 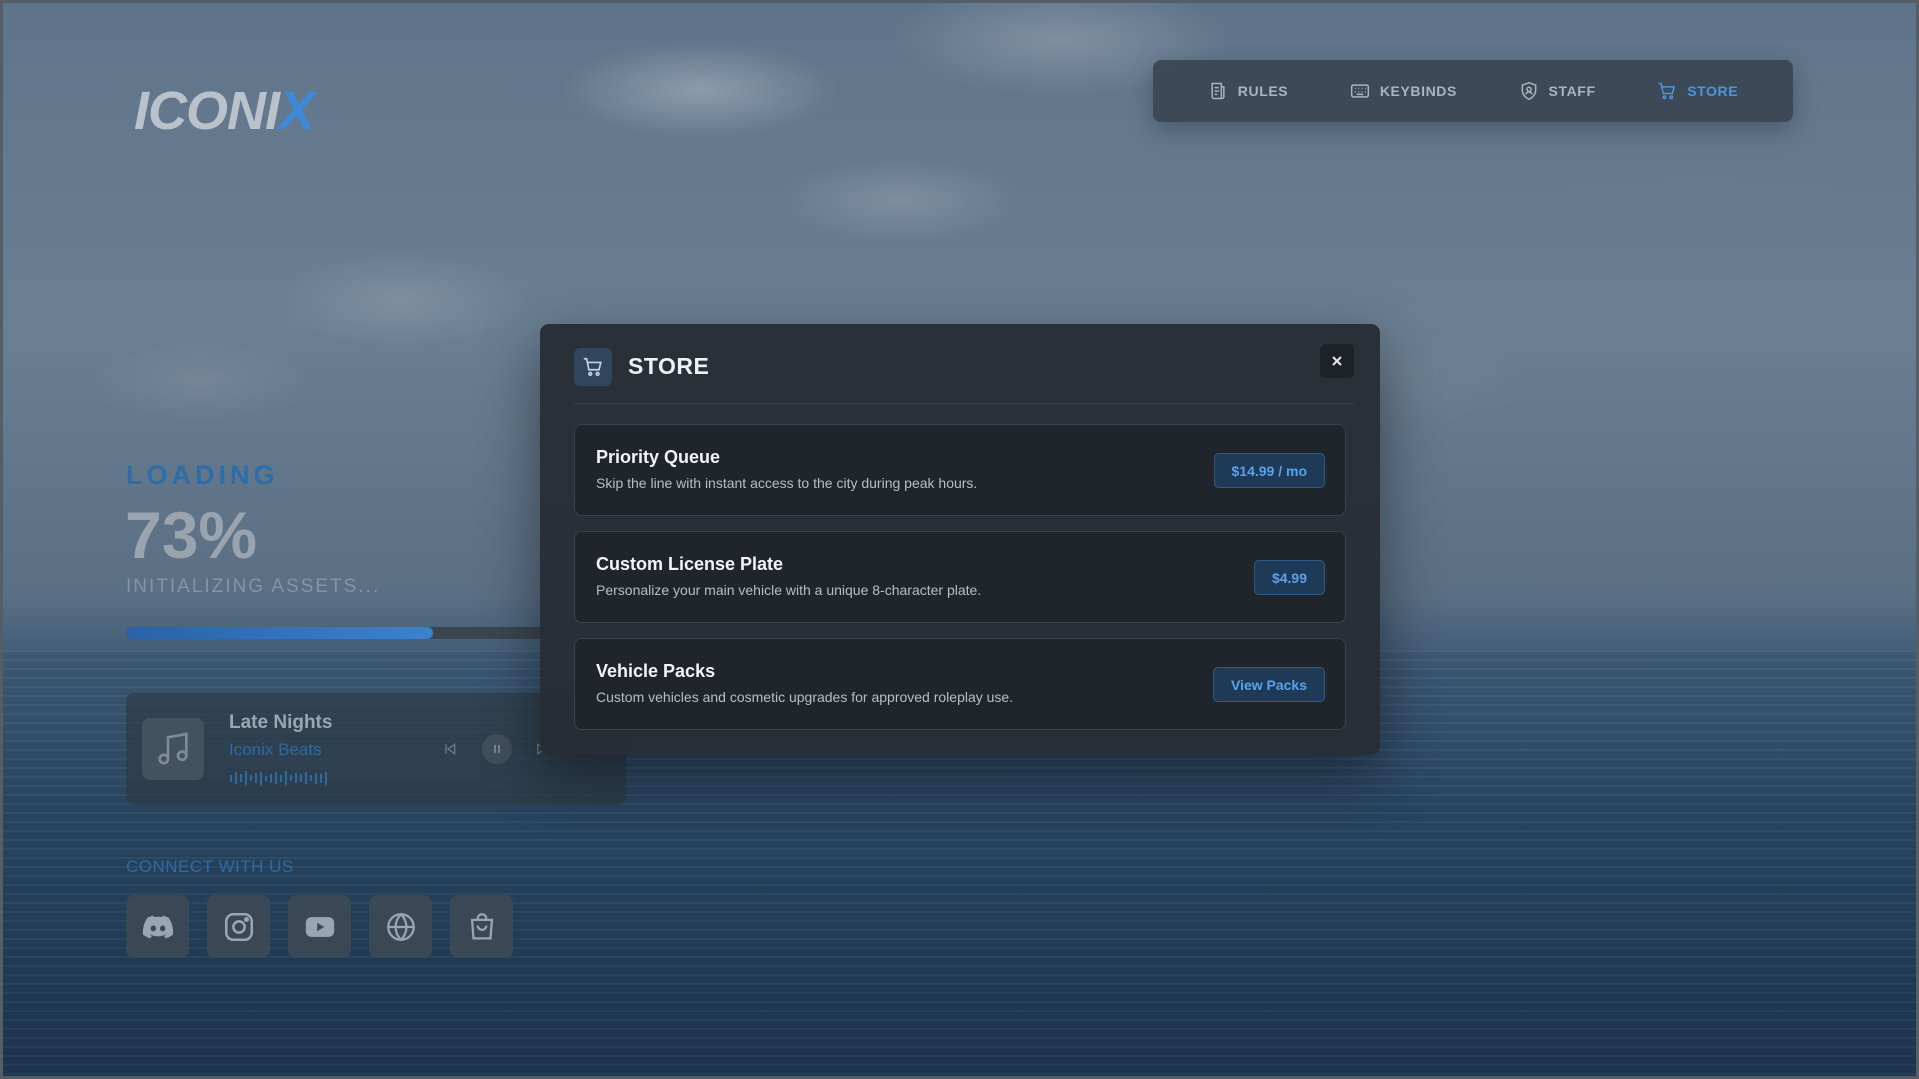 I want to click on logo-accent: X, so click(x=297, y=111).